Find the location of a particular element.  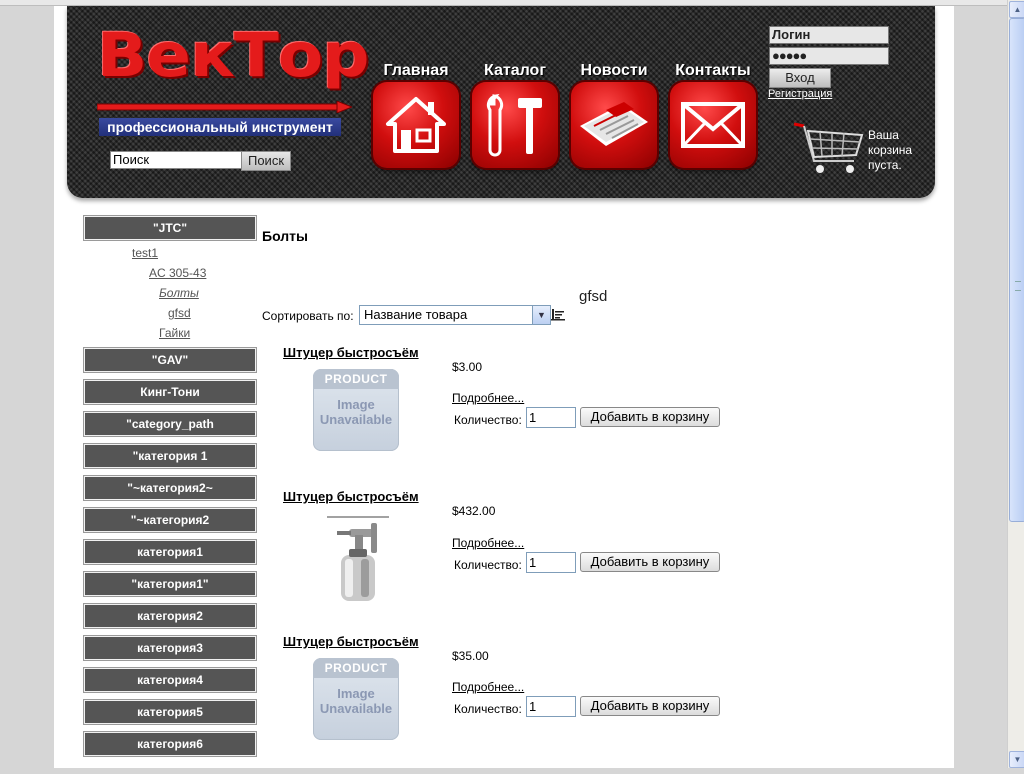

nav-contacts-label: Контакты is located at coordinates (713, 70).